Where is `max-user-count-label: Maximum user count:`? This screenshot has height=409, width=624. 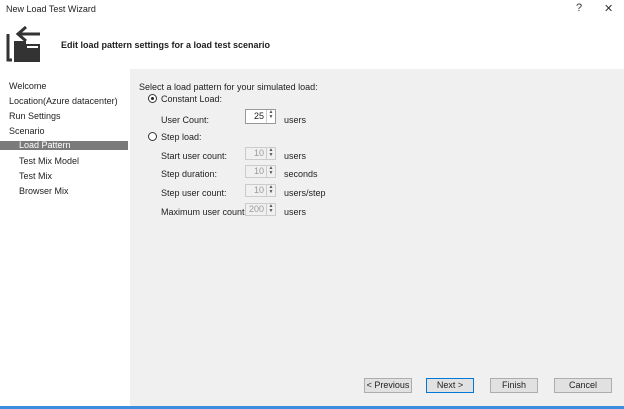 max-user-count-label: Maximum user count: is located at coordinates (204, 212).